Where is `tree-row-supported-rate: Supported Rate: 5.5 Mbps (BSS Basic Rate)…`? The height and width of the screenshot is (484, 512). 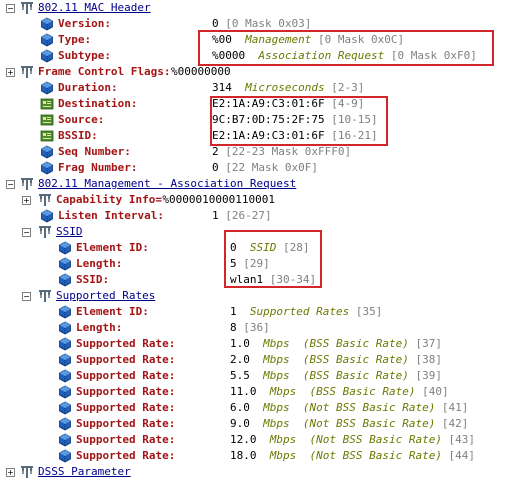
tree-row-supported-rate: Supported Rate: 5.5 Mbps (BSS Basic Rate)… is located at coordinates (256, 376).